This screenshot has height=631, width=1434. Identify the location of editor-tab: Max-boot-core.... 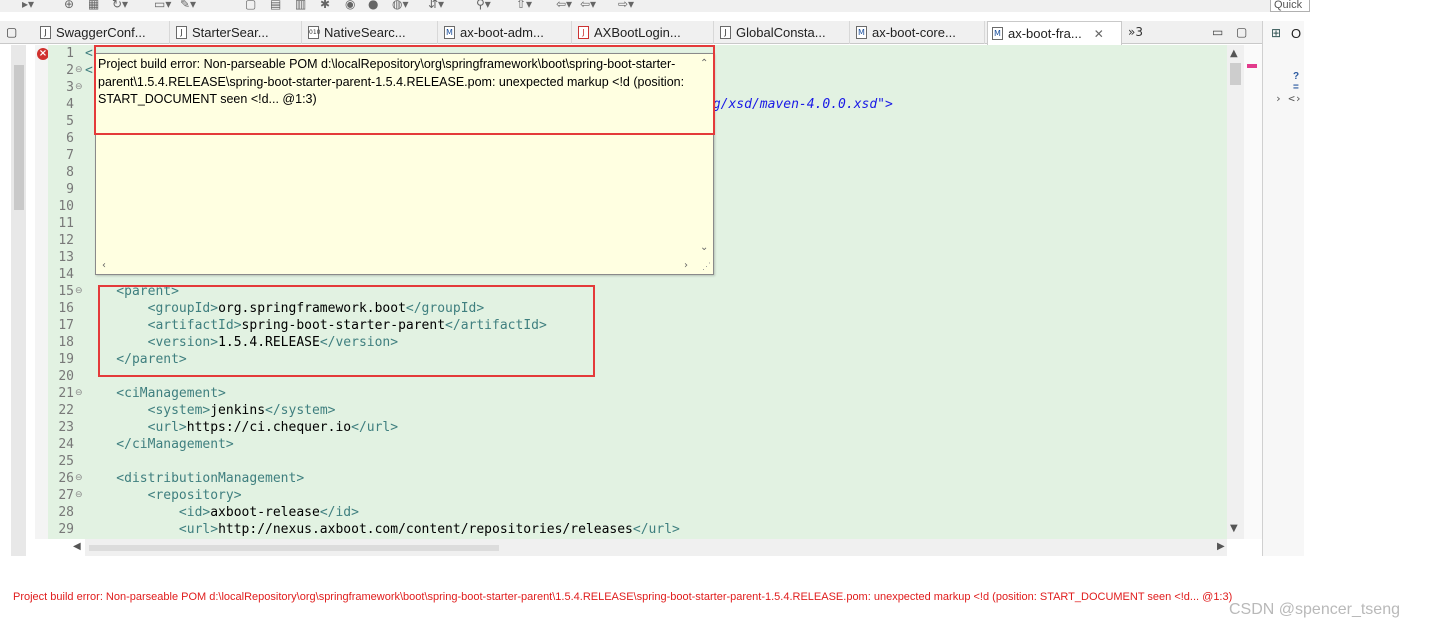
(918, 32).